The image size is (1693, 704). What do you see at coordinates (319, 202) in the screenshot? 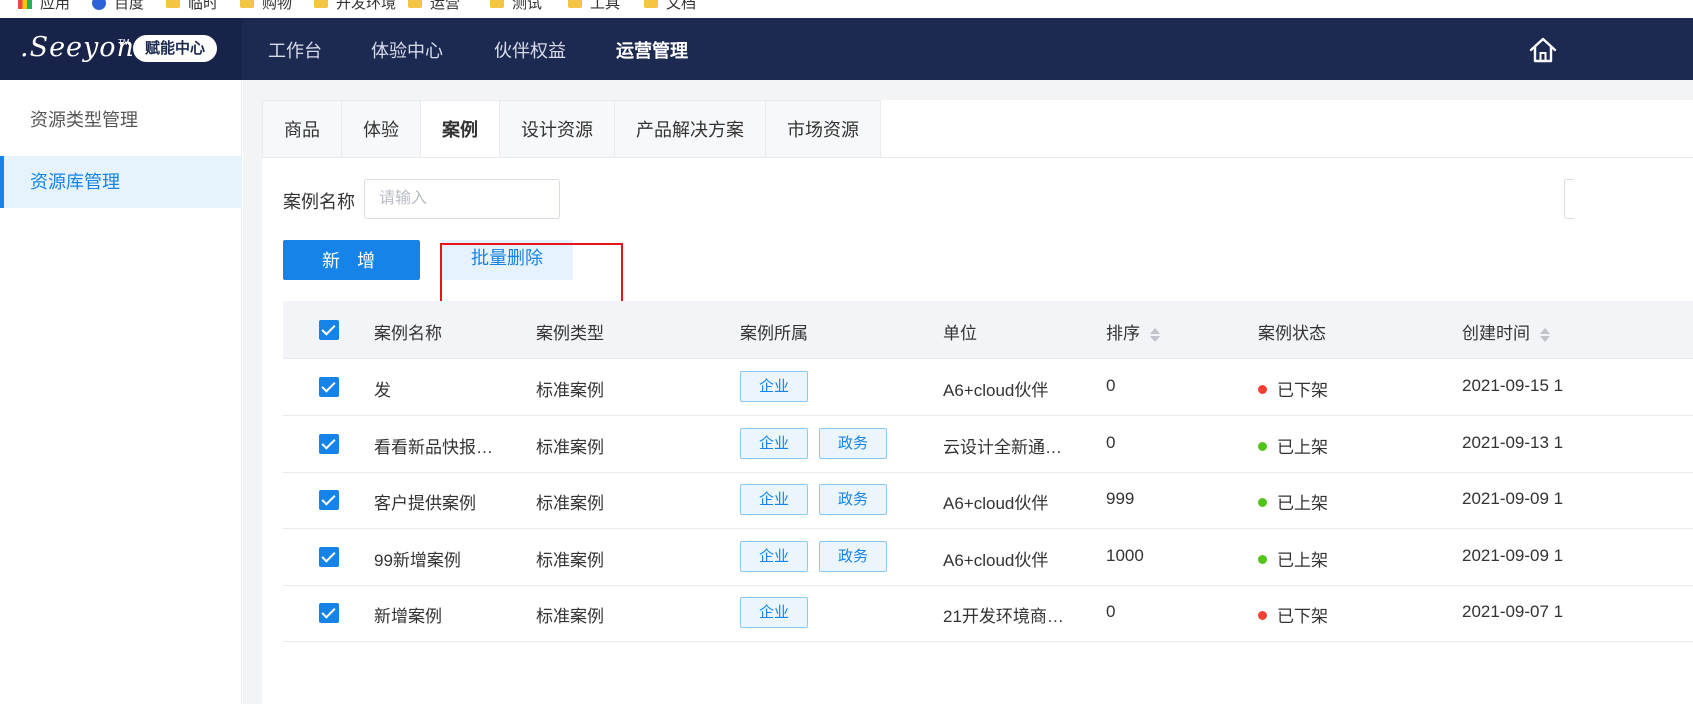
I see `case-name-label: 案例名称` at bounding box center [319, 202].